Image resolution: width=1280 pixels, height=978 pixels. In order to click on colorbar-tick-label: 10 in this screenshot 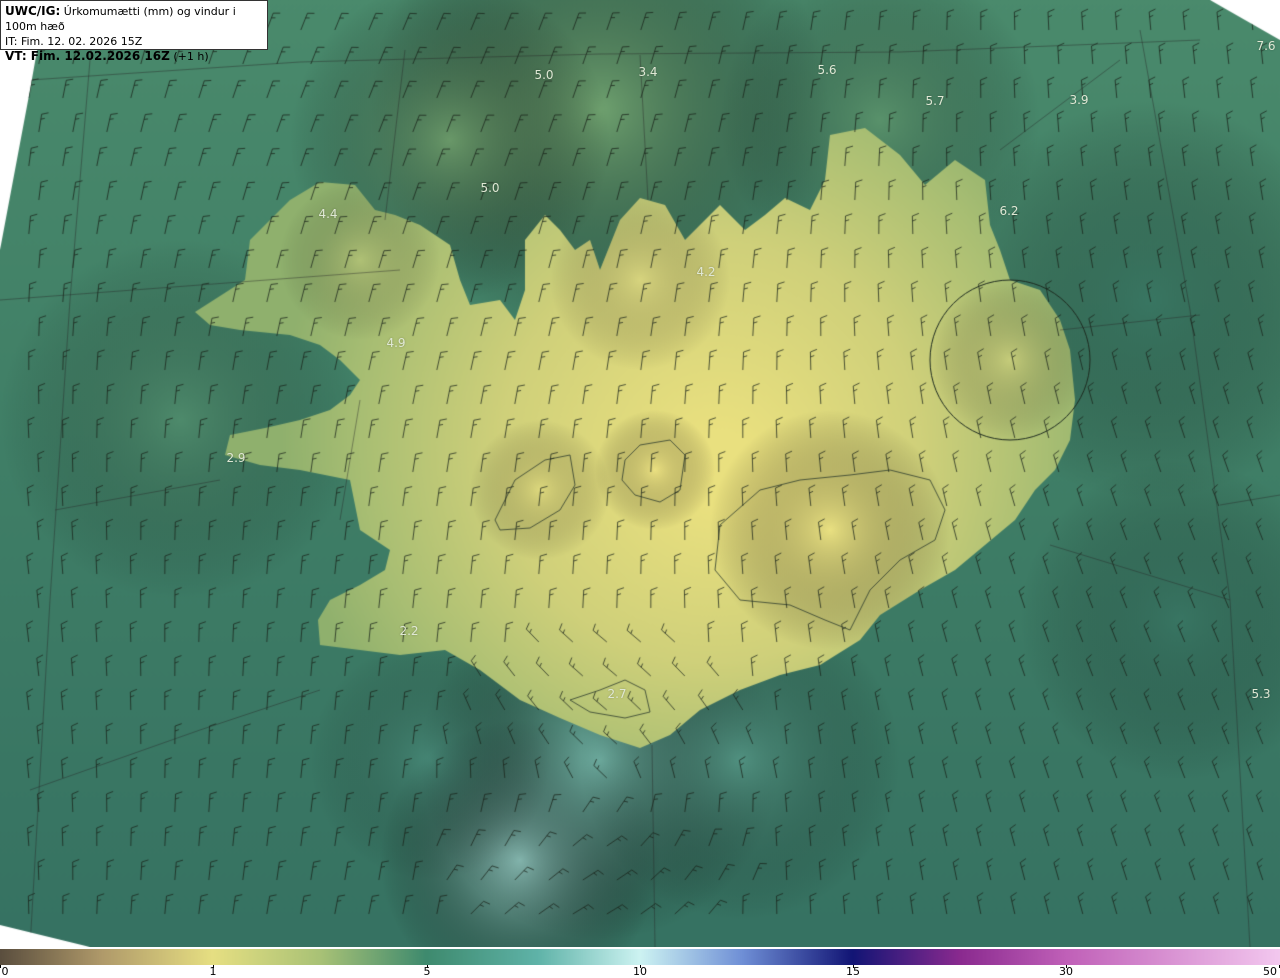, I will do `click(640, 971)`.